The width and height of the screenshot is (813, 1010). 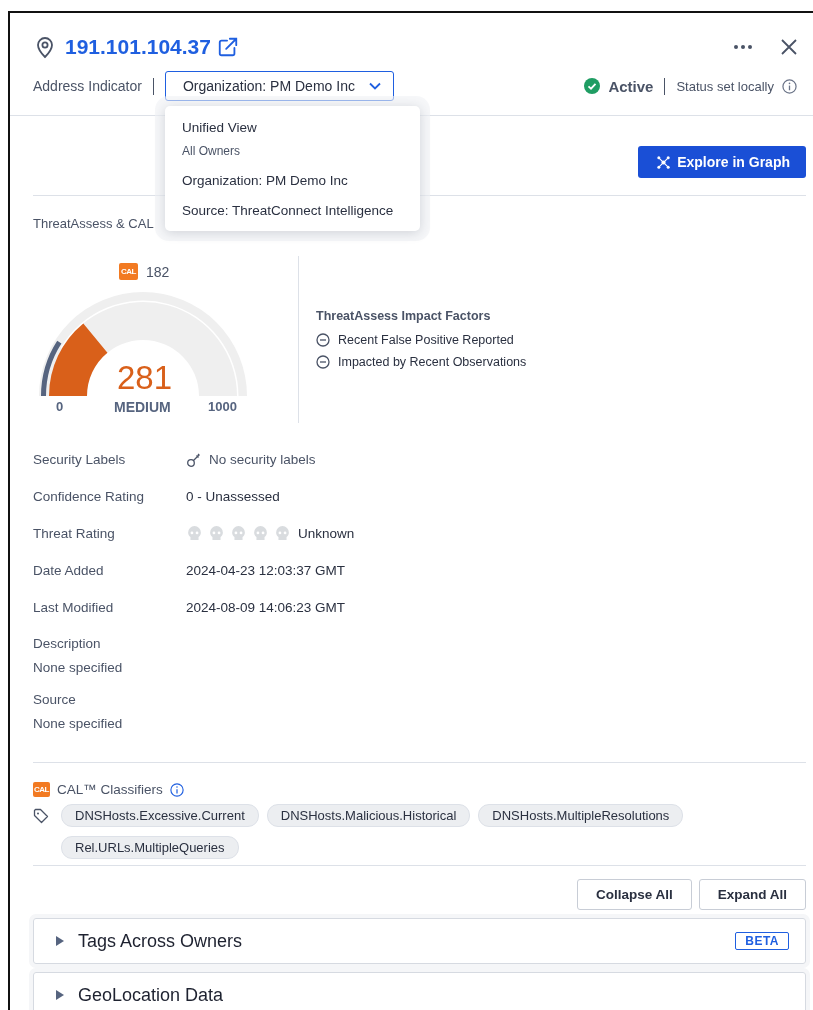 What do you see at coordinates (55, 699) in the screenshot?
I see `detail-label: Source` at bounding box center [55, 699].